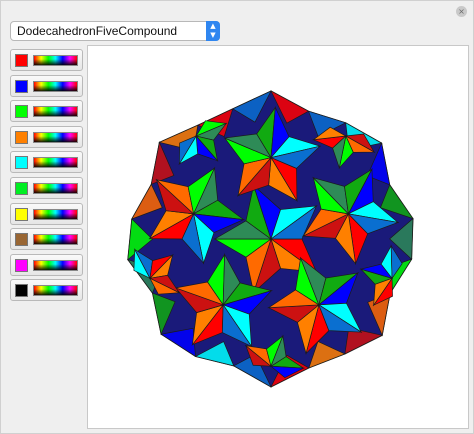  I want to click on polyhedron-select: DodecahedronFiveCompound ▲ ▼, so click(115, 31).